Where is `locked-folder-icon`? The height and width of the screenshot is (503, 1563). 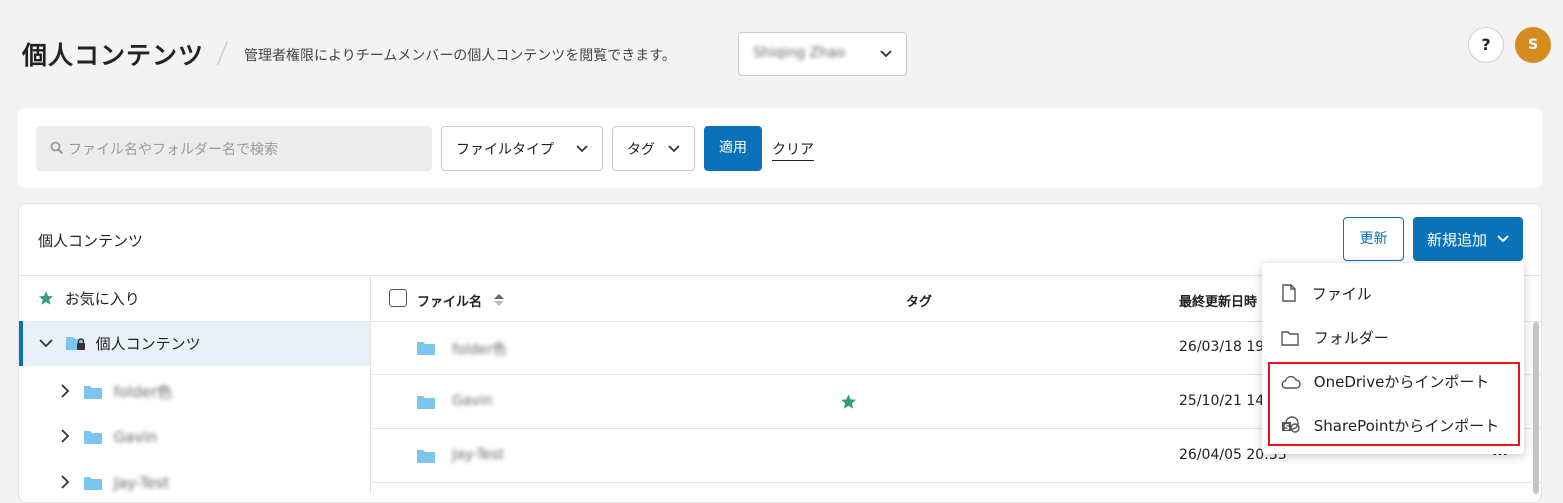 locked-folder-icon is located at coordinates (76, 345).